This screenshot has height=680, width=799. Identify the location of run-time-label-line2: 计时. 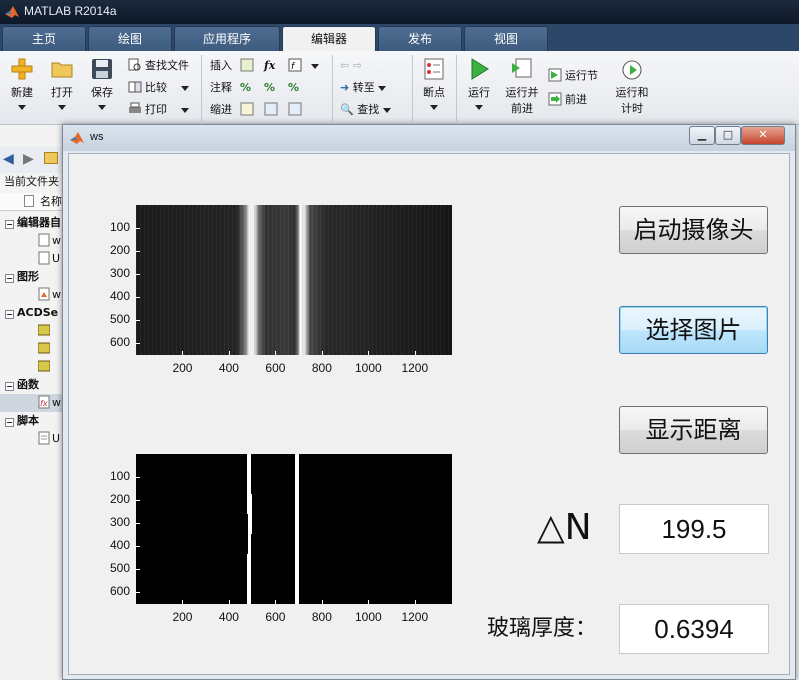
(632, 108).